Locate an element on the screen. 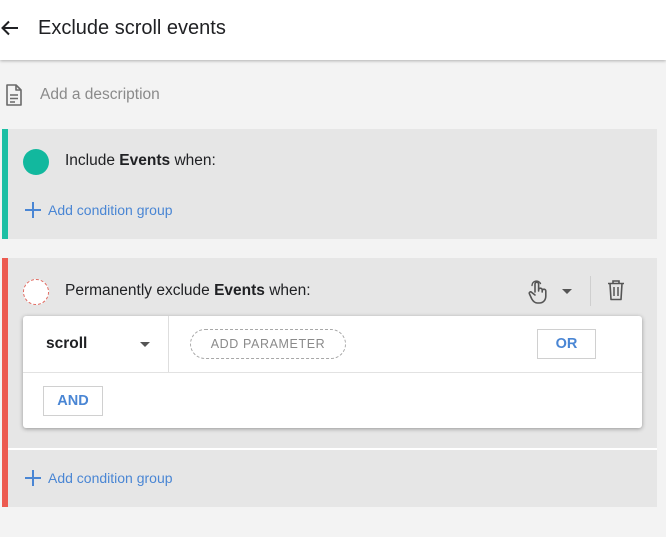  document-icon is located at coordinates (14, 95).